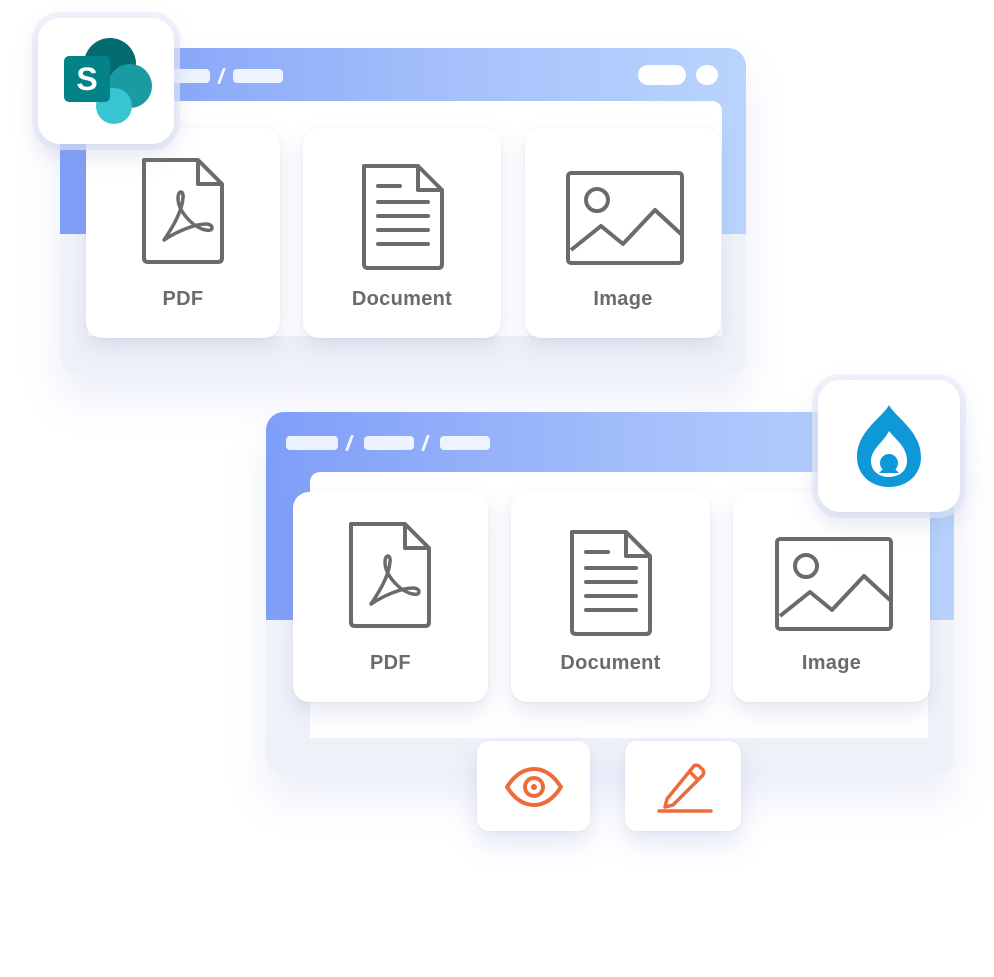 The width and height of the screenshot is (994, 977). I want to click on eye-icon, so click(534, 787).